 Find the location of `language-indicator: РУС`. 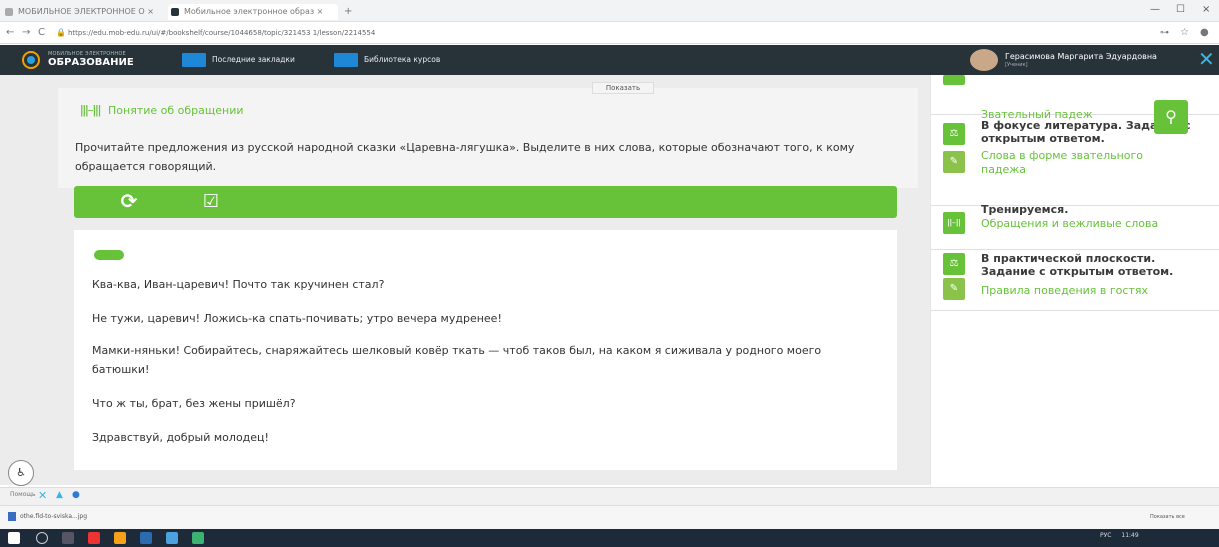

language-indicator: РУС is located at coordinates (1105, 535).